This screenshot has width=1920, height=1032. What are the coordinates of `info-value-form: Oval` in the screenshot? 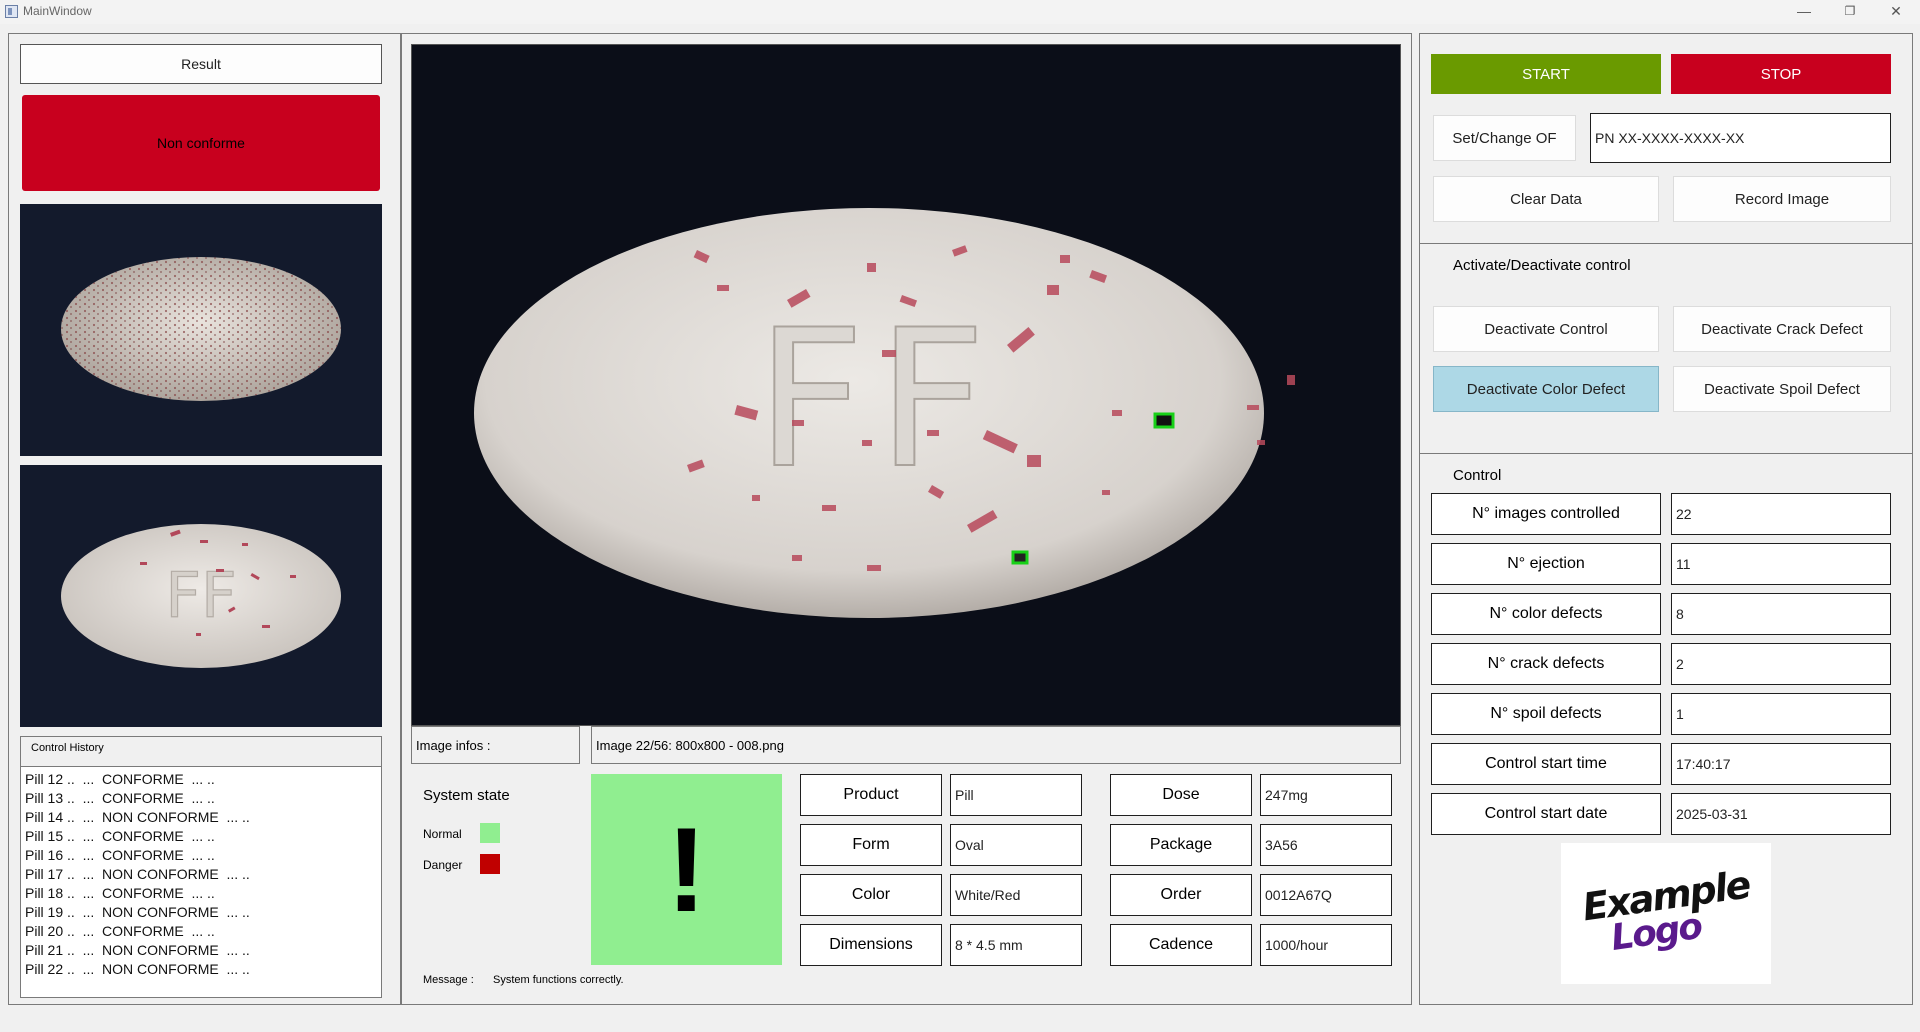 It's located at (1016, 845).